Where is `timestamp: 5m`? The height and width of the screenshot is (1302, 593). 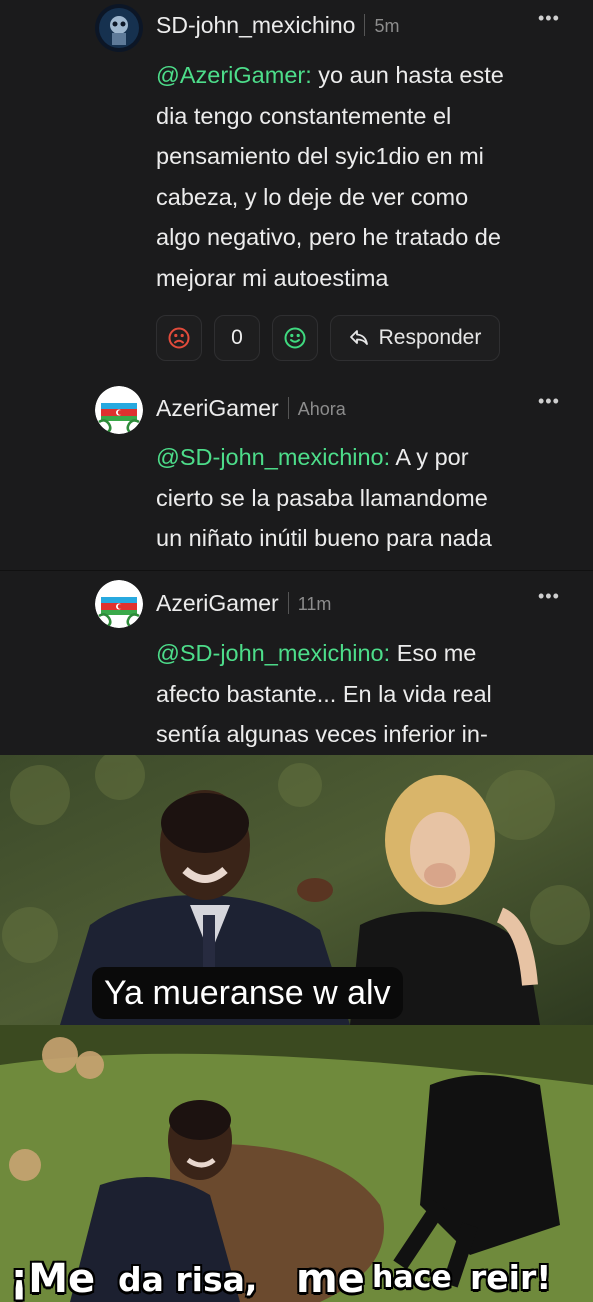 timestamp: 5m is located at coordinates (387, 26).